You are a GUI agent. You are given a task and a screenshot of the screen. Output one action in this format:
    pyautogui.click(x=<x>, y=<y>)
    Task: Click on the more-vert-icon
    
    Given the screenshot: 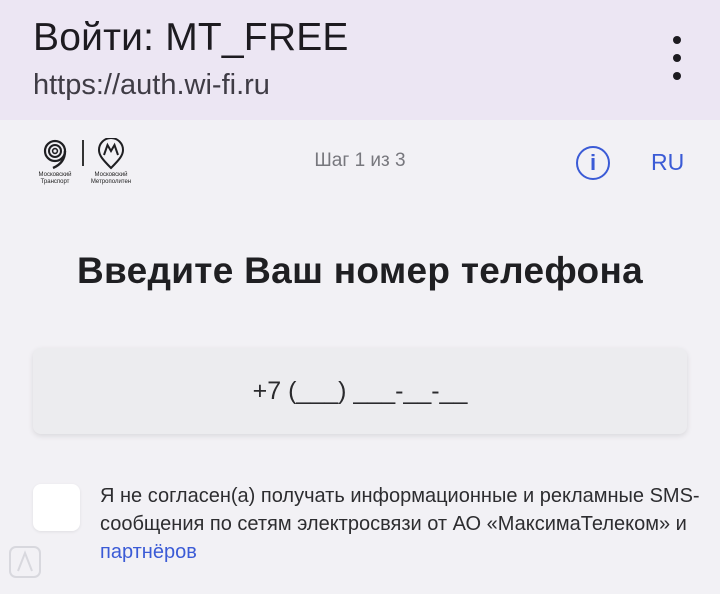 What is the action you would take?
    pyautogui.click(x=677, y=58)
    